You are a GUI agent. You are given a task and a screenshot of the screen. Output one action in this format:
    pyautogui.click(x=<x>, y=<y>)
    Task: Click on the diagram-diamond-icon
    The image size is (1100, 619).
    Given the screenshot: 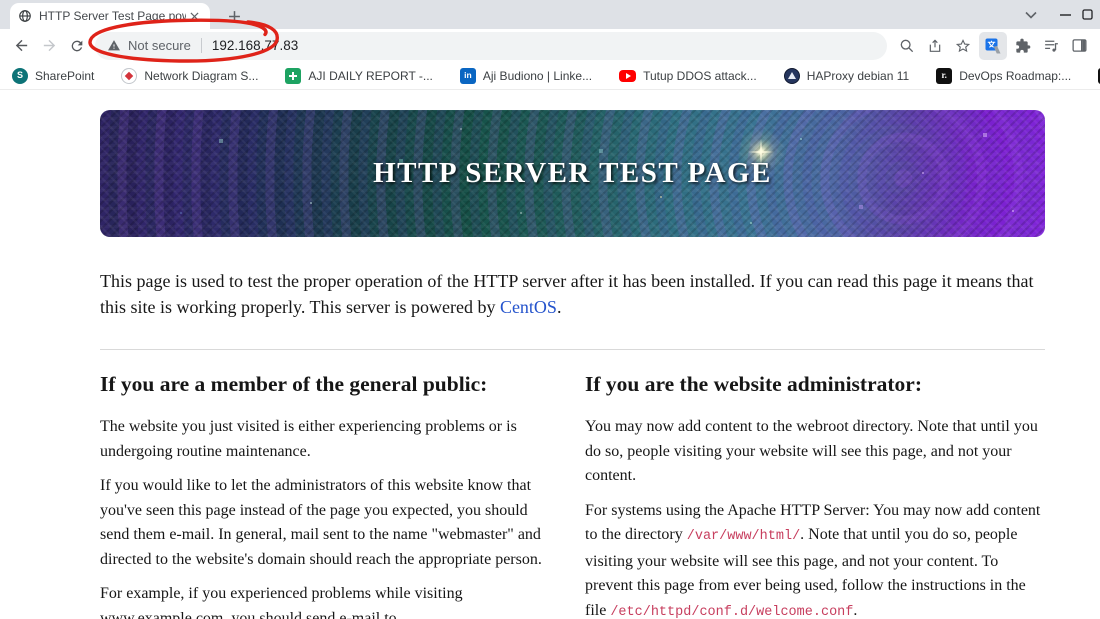 What is the action you would take?
    pyautogui.click(x=129, y=75)
    